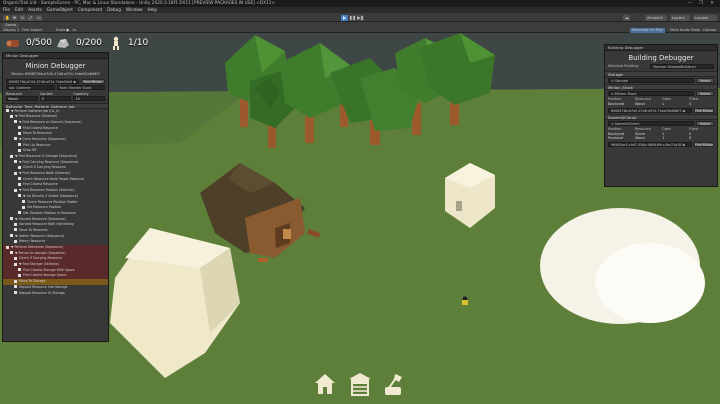 This screenshot has width=720, height=404. What do you see at coordinates (80, 87) in the screenshot?
I see `role-field: Role: Wander Stock` at bounding box center [80, 87].